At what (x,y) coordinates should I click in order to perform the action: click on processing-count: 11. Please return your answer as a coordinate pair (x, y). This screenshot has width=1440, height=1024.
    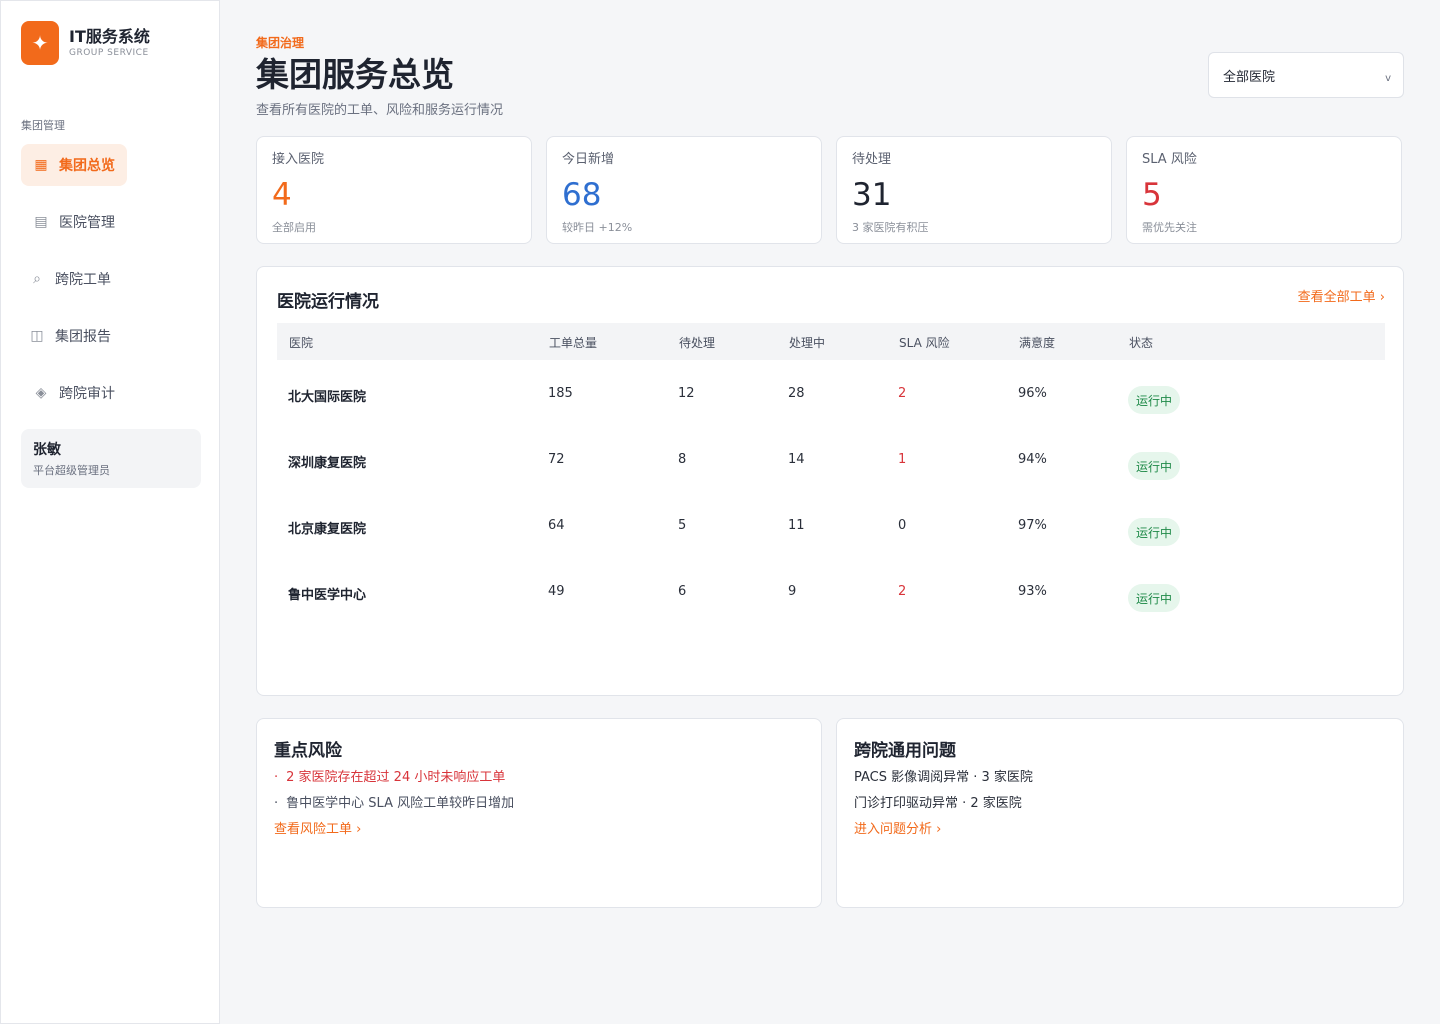
    Looking at the image, I should click on (796, 525).